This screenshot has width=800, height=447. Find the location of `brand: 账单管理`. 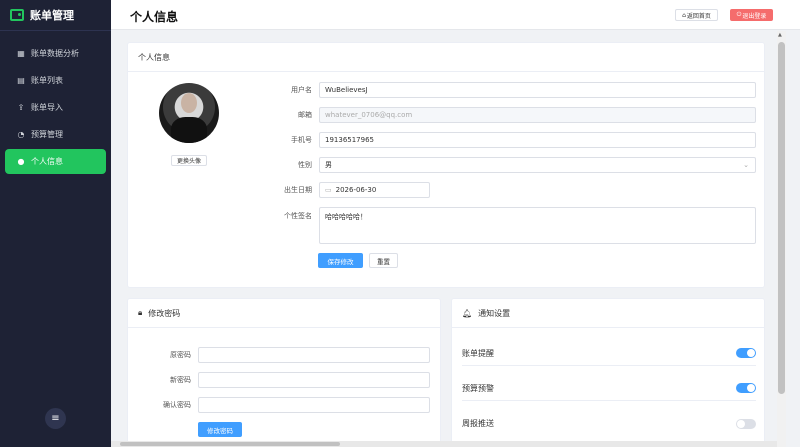

brand: 账单管理 is located at coordinates (55, 15).